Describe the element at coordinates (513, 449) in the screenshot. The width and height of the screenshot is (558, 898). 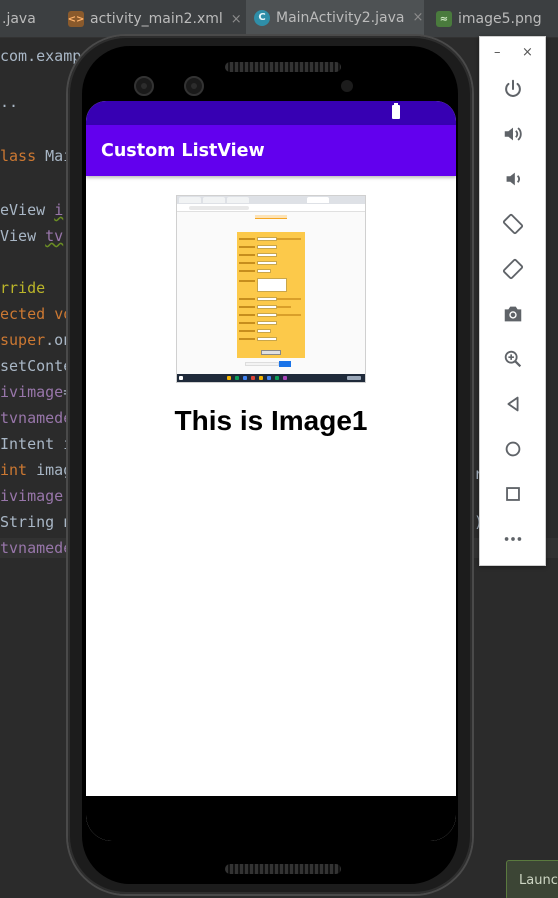
I see `home-icon` at that location.